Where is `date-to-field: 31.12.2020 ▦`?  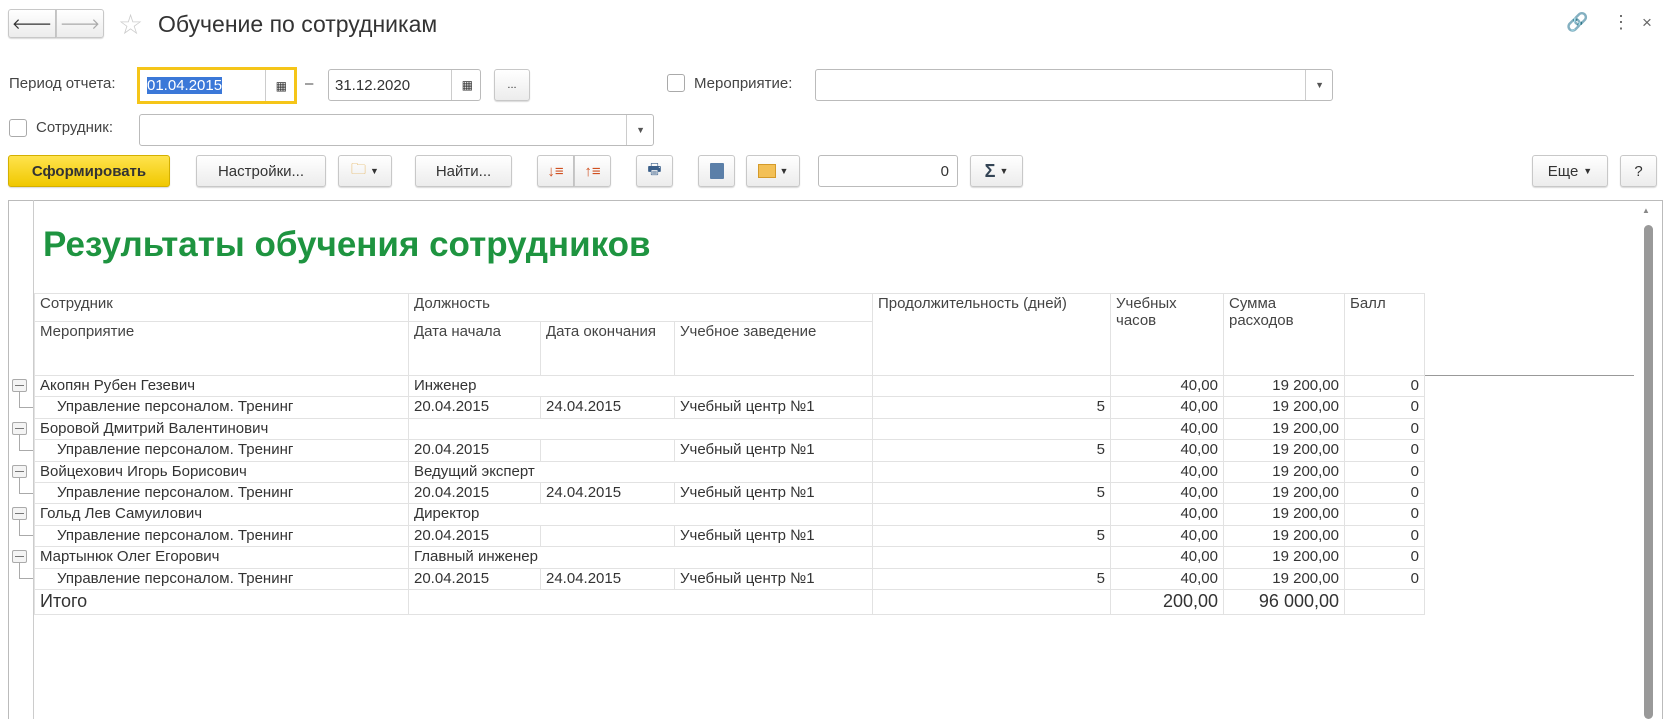
date-to-field: 31.12.2020 ▦ is located at coordinates (404, 85).